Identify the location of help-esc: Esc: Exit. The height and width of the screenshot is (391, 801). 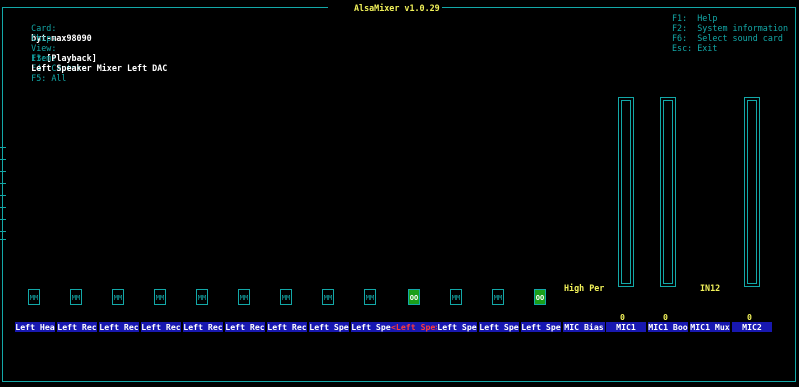
(694, 48).